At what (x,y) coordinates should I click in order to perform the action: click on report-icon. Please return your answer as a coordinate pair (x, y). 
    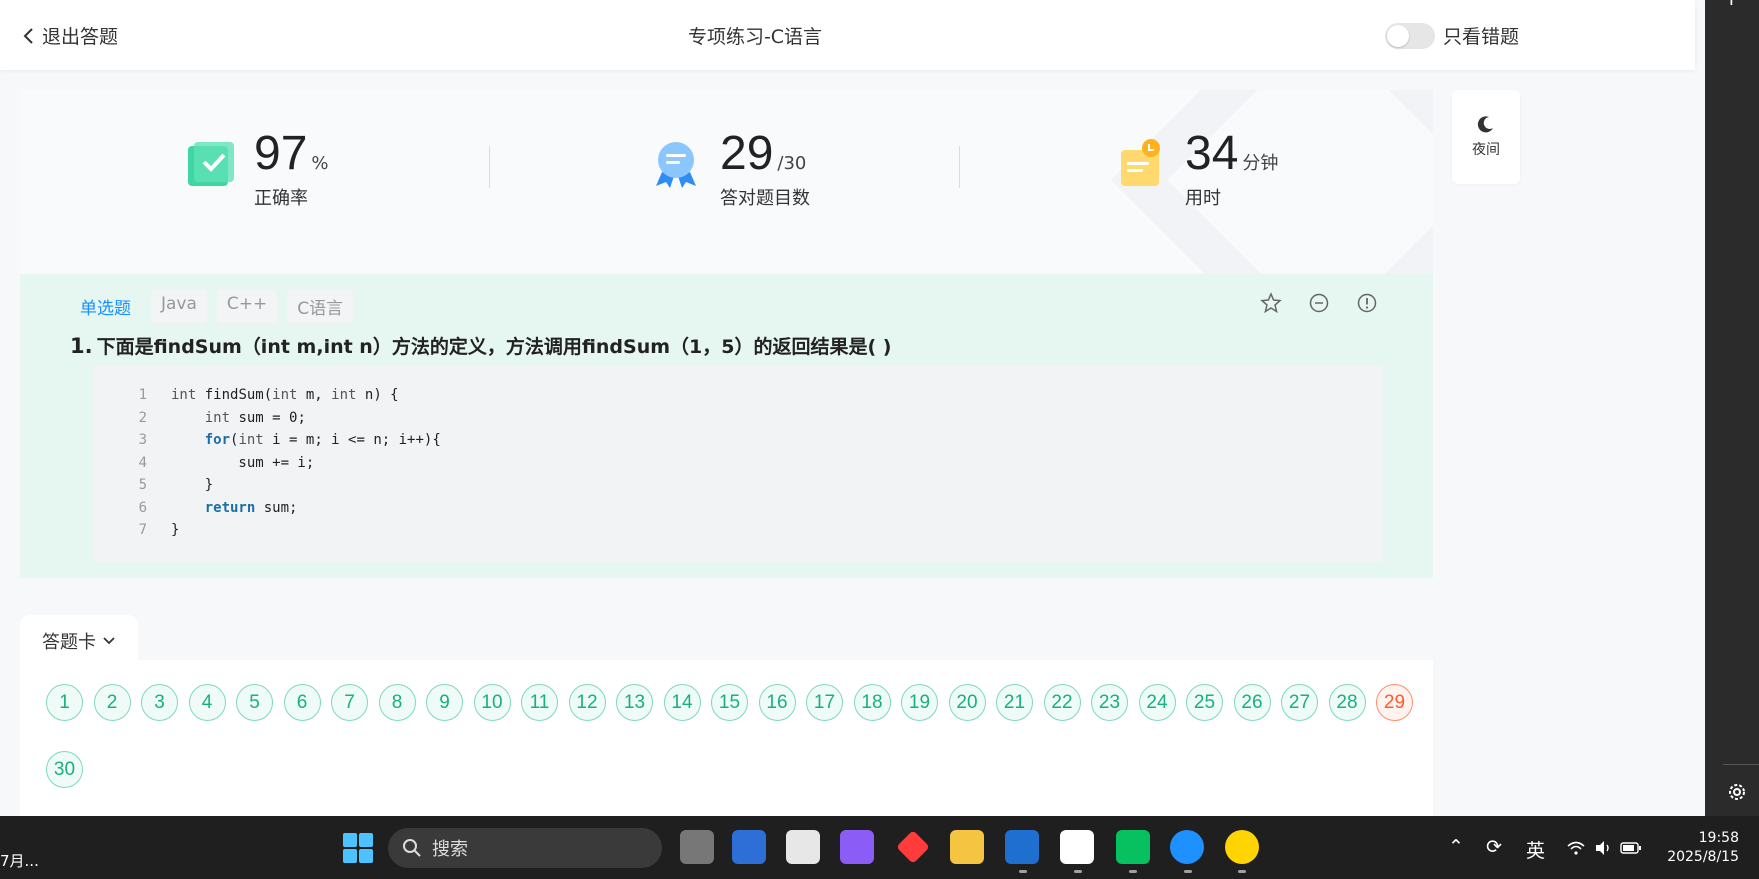
    Looking at the image, I should click on (1367, 303).